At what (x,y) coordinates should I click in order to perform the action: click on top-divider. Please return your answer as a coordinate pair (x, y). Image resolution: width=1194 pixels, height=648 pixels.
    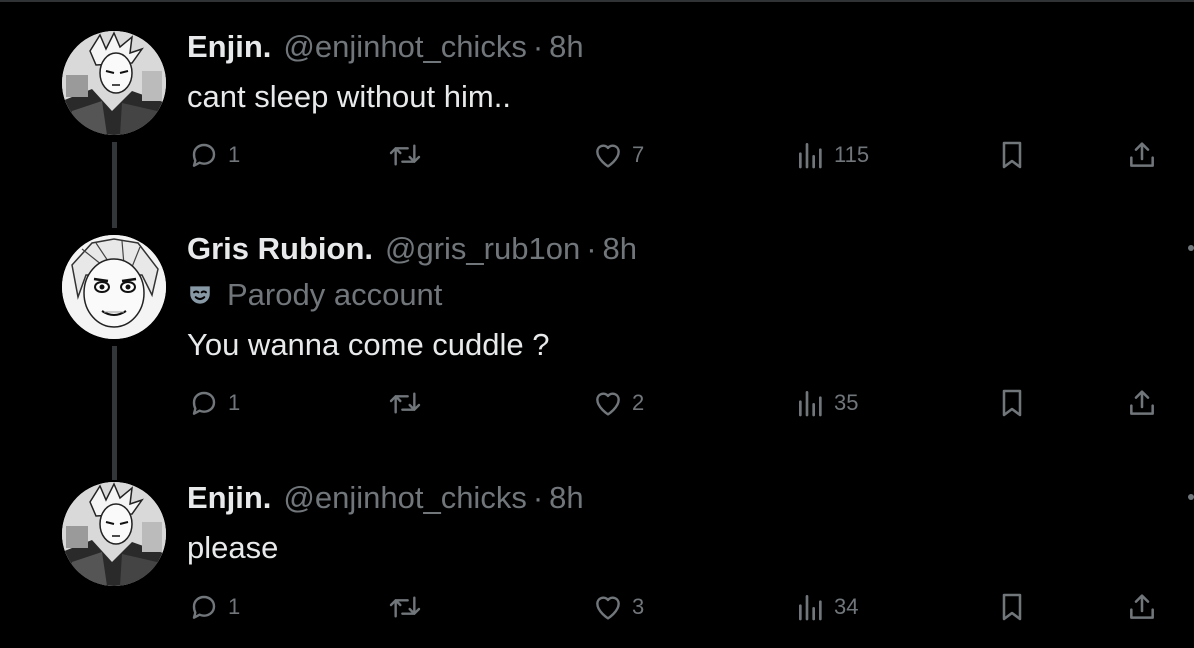
    Looking at the image, I should click on (597, 1).